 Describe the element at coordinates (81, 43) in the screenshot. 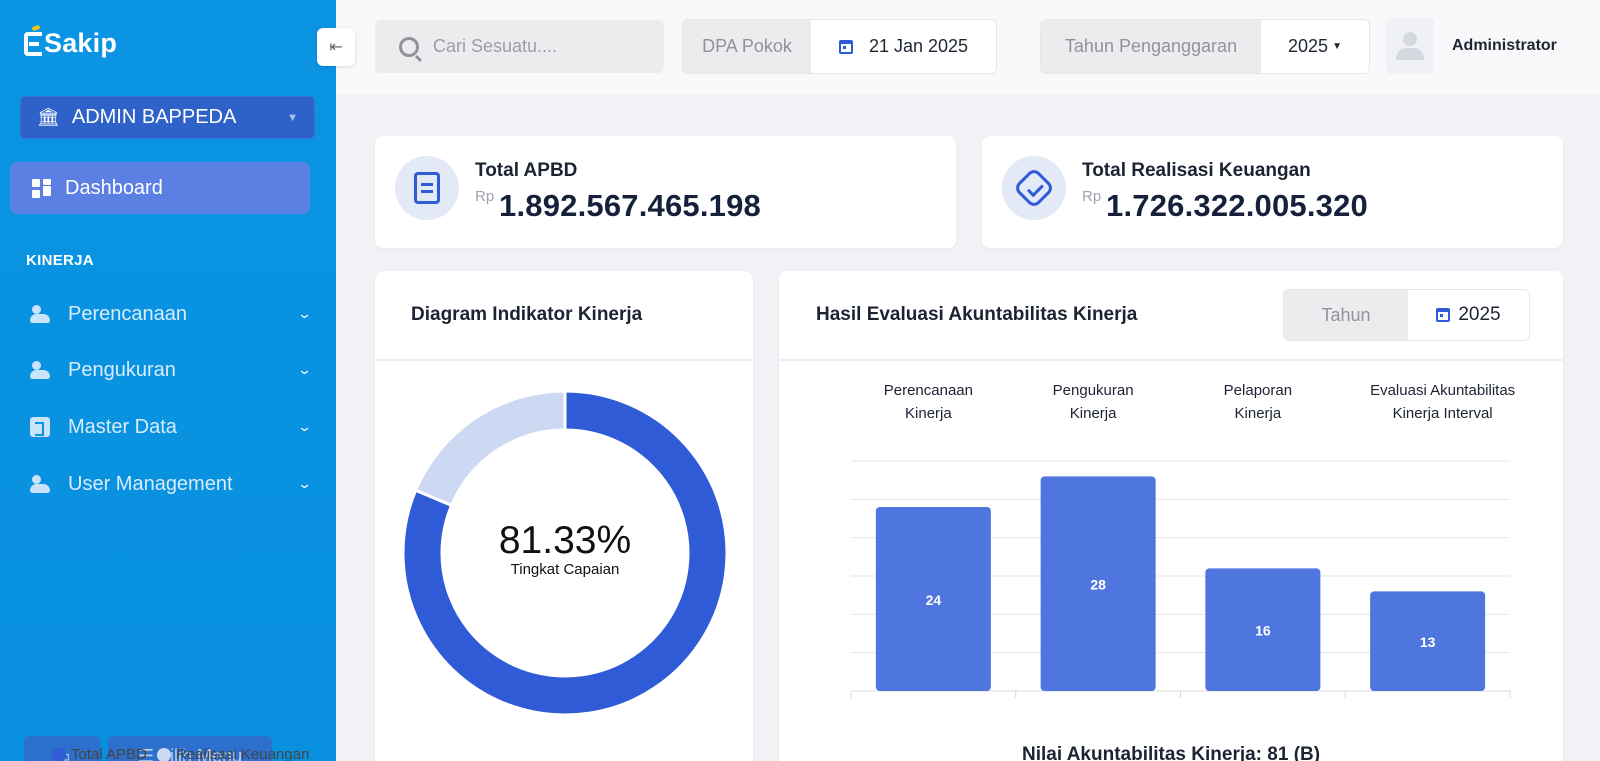

I see `logo-text: Sakip` at that location.